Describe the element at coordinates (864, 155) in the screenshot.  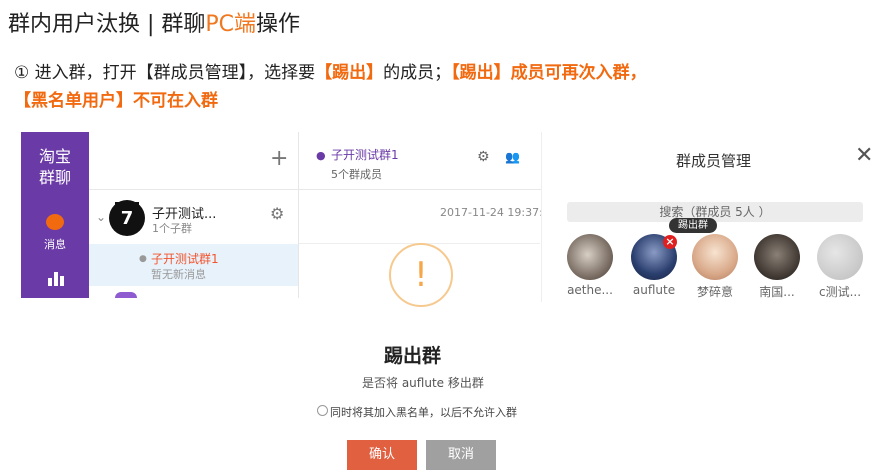
I see `close-icon: ✕` at that location.